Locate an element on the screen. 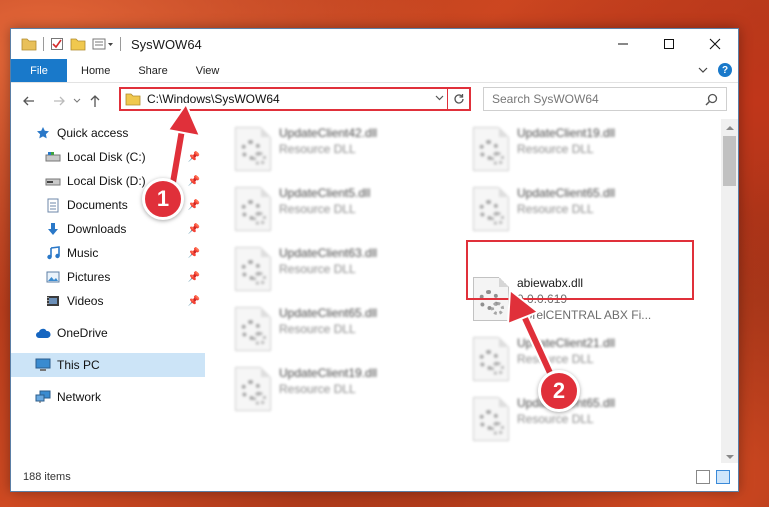 The height and width of the screenshot is (507, 769). address-path: C:\Windows\SysWOW64 is located at coordinates (289, 99).